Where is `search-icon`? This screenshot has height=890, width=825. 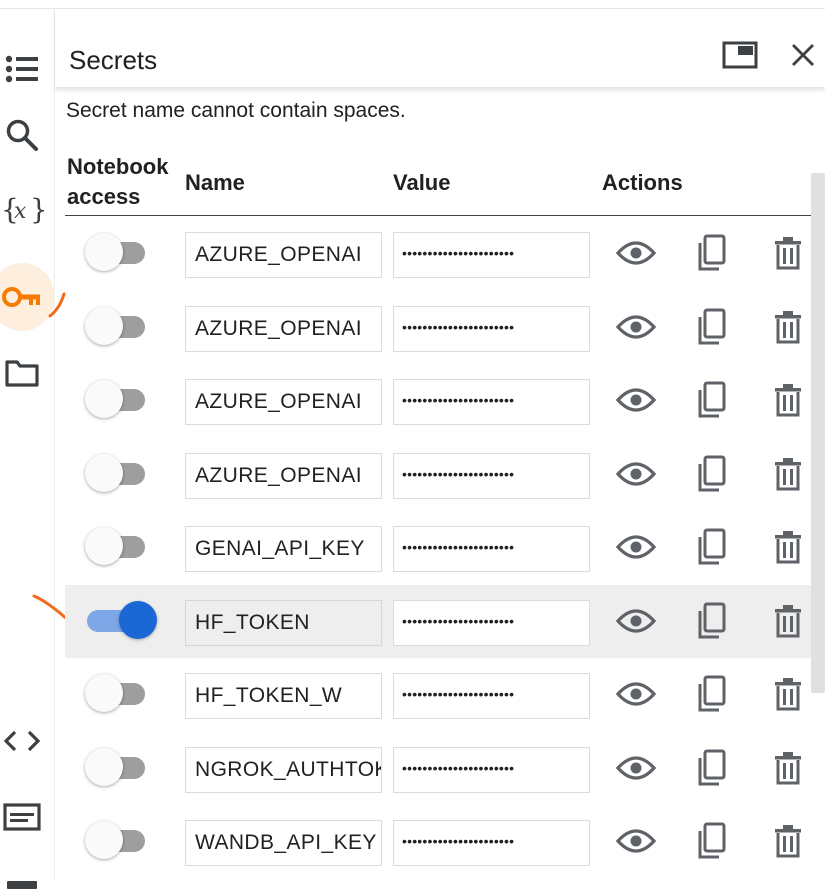
search-icon is located at coordinates (22, 135).